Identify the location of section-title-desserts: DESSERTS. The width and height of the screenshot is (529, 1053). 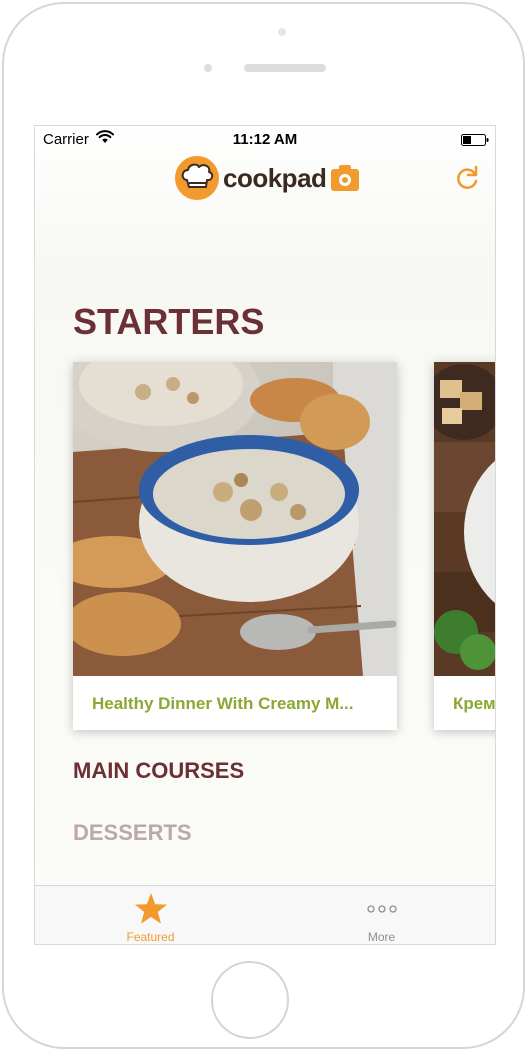
(132, 833).